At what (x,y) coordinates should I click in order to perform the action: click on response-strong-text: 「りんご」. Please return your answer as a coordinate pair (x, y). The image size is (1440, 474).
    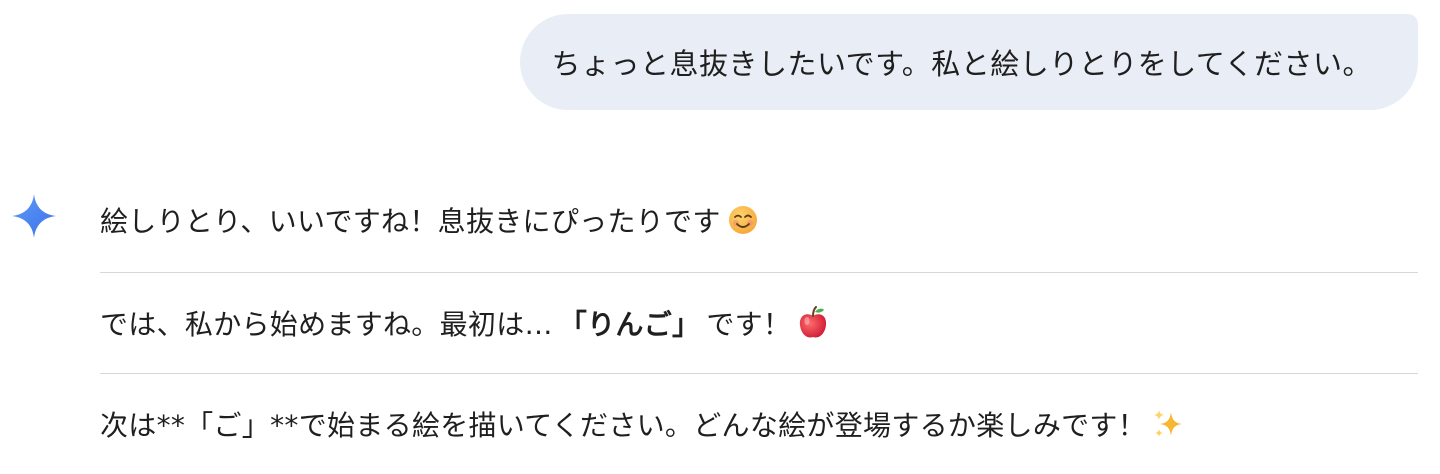
    Looking at the image, I should click on (629, 324).